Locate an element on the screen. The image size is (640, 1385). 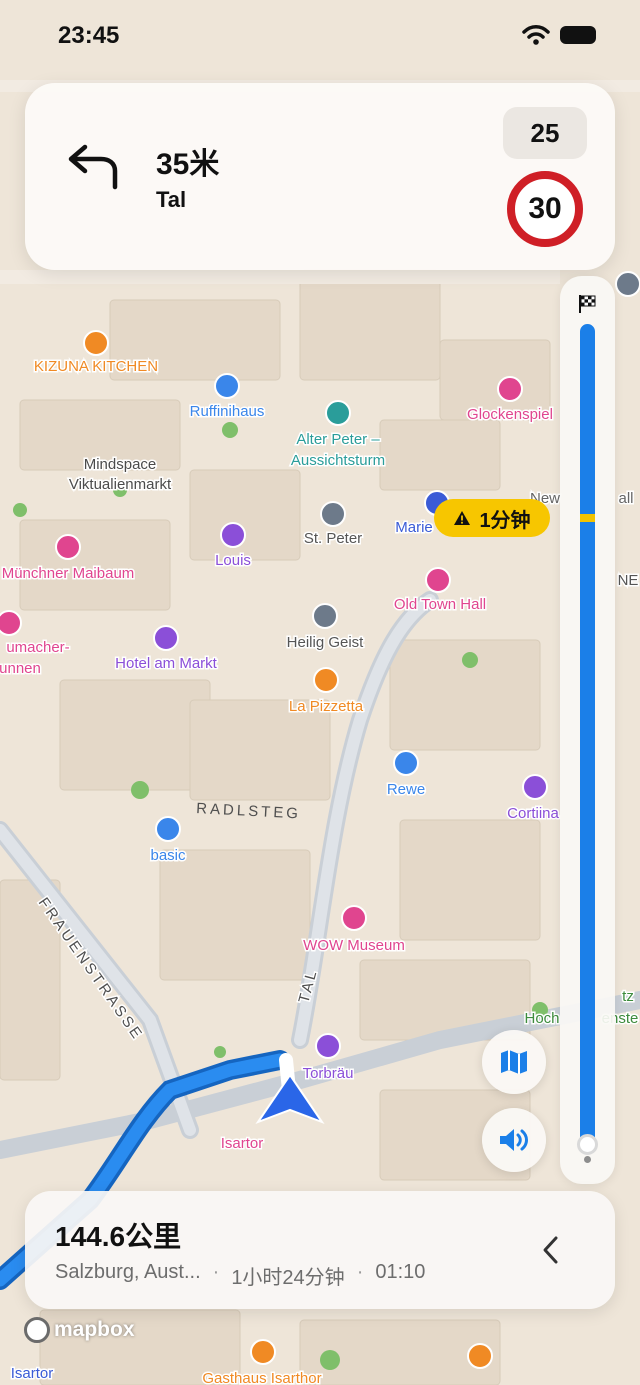
trip-duration: 1小时24分钟 is located at coordinates (288, 1278).